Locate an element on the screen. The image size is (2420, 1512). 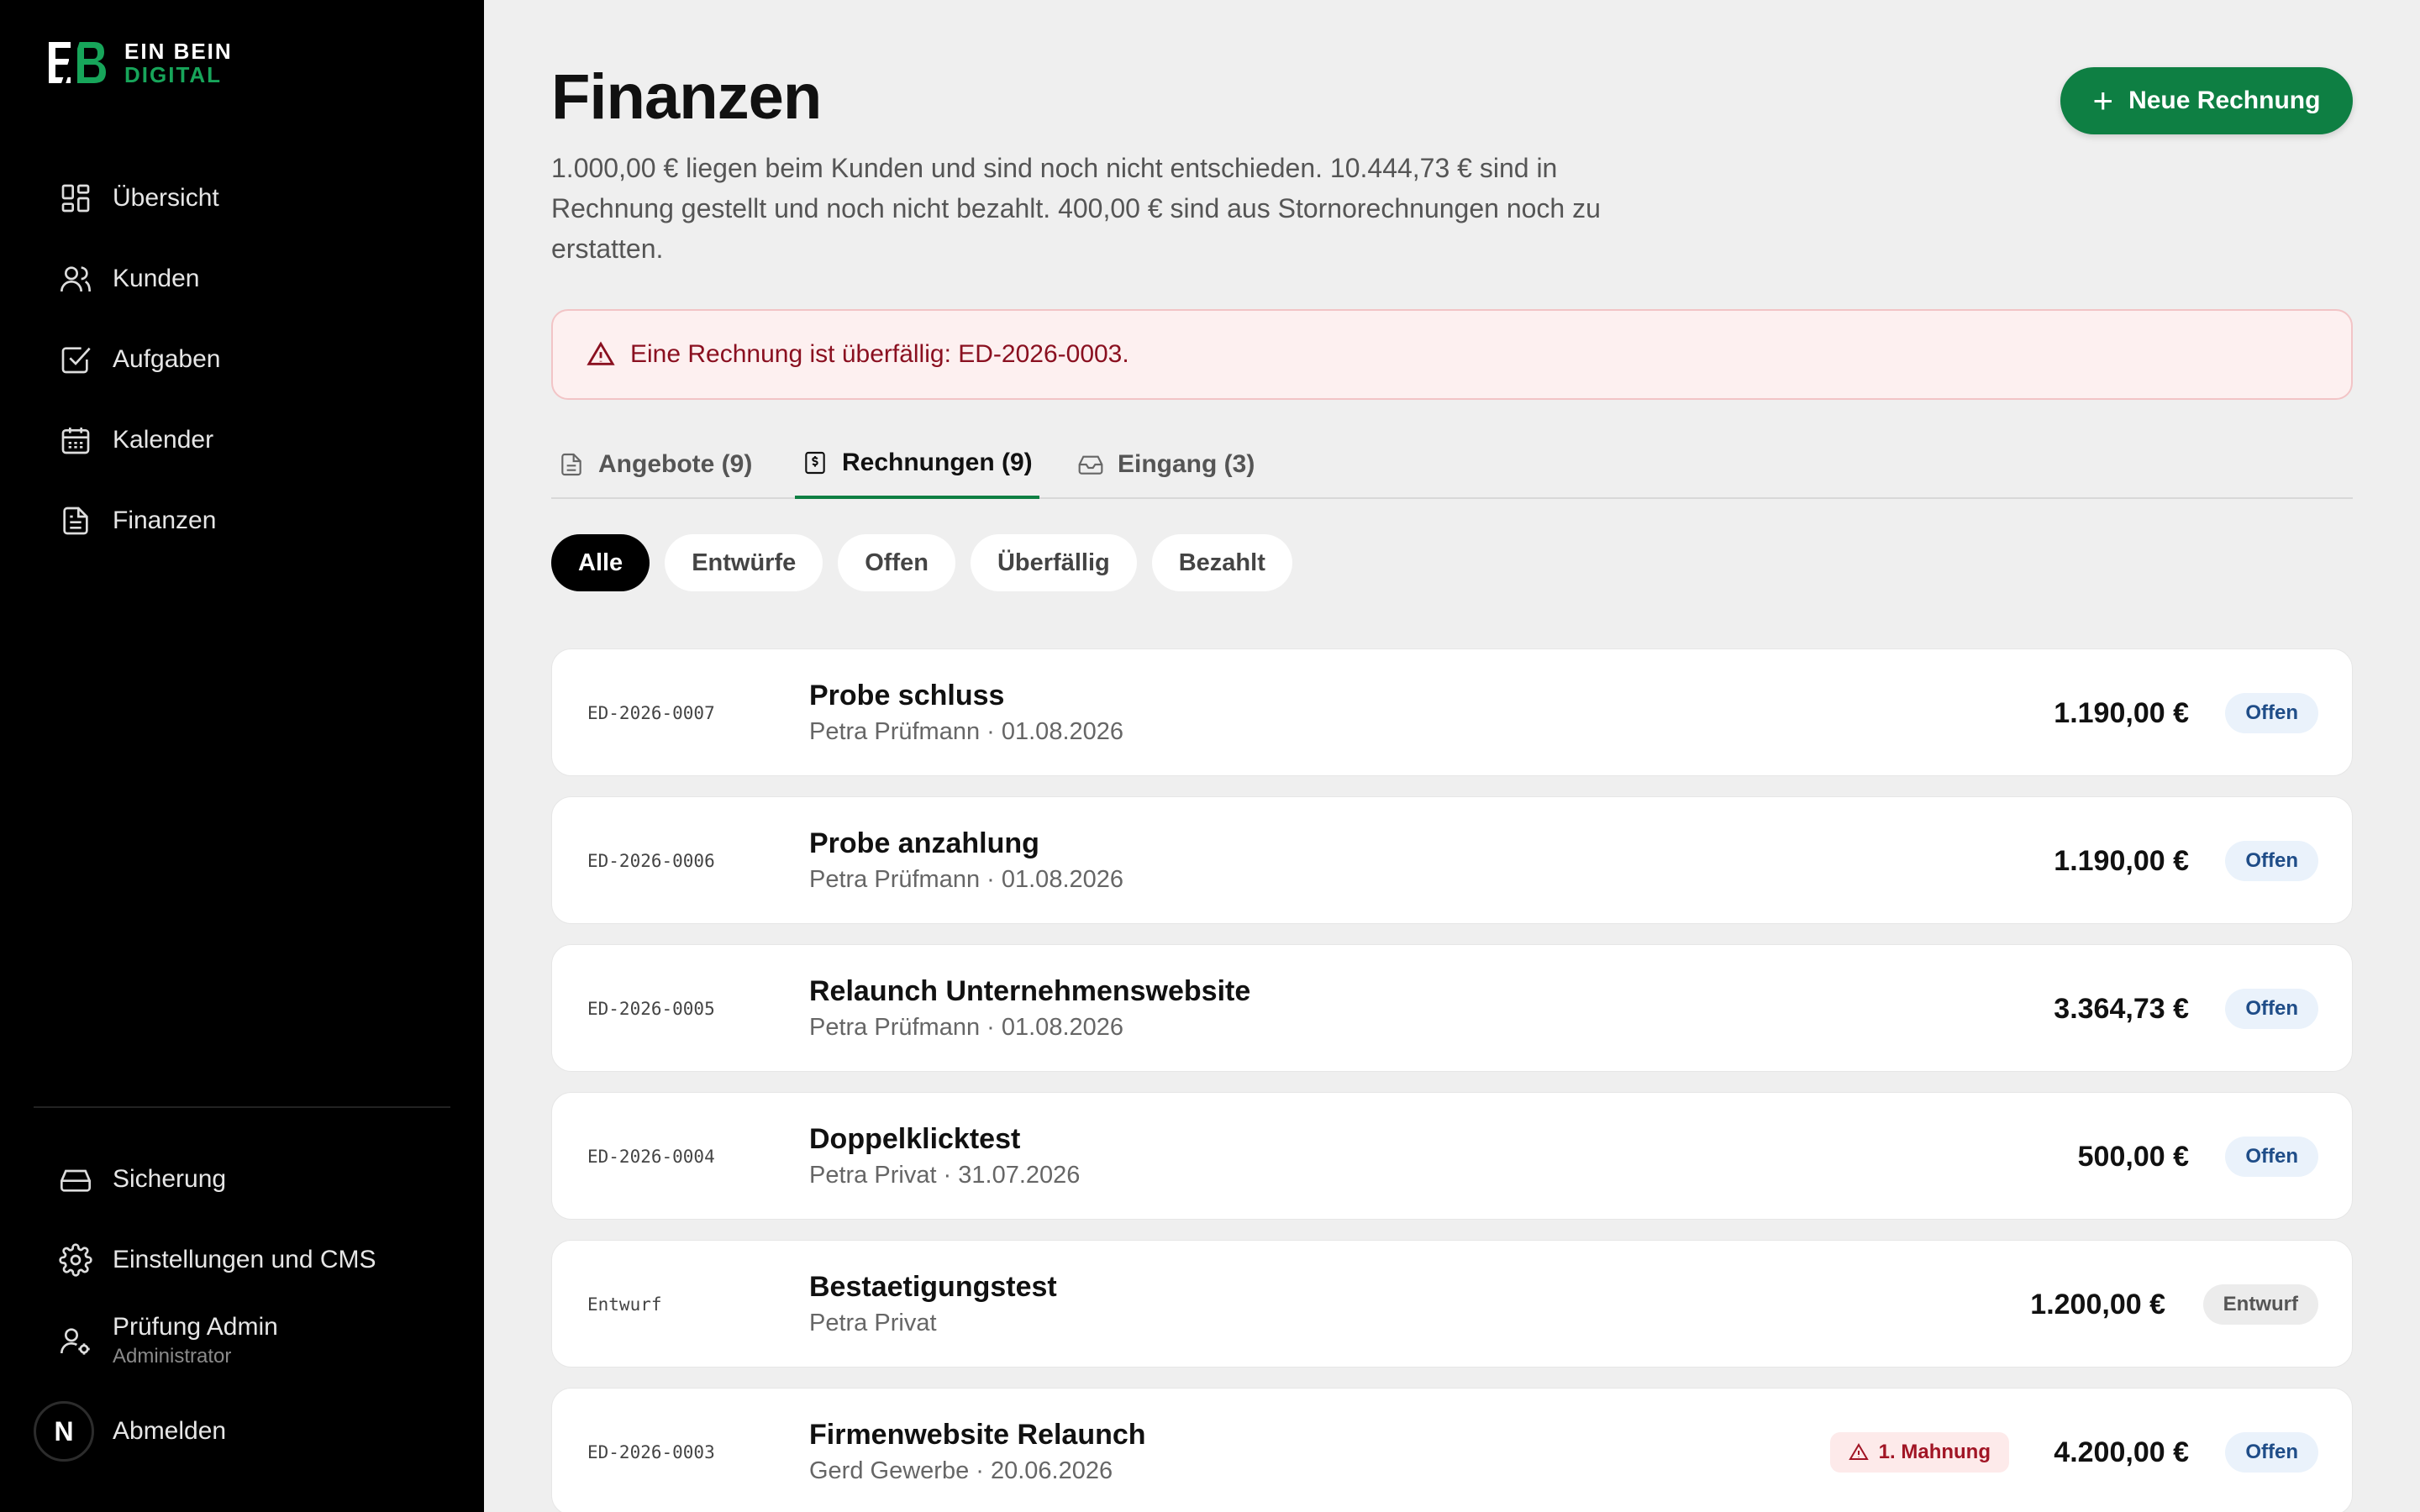
brand-logo: EIN BEIN DIGITAL is located at coordinates (139, 63).